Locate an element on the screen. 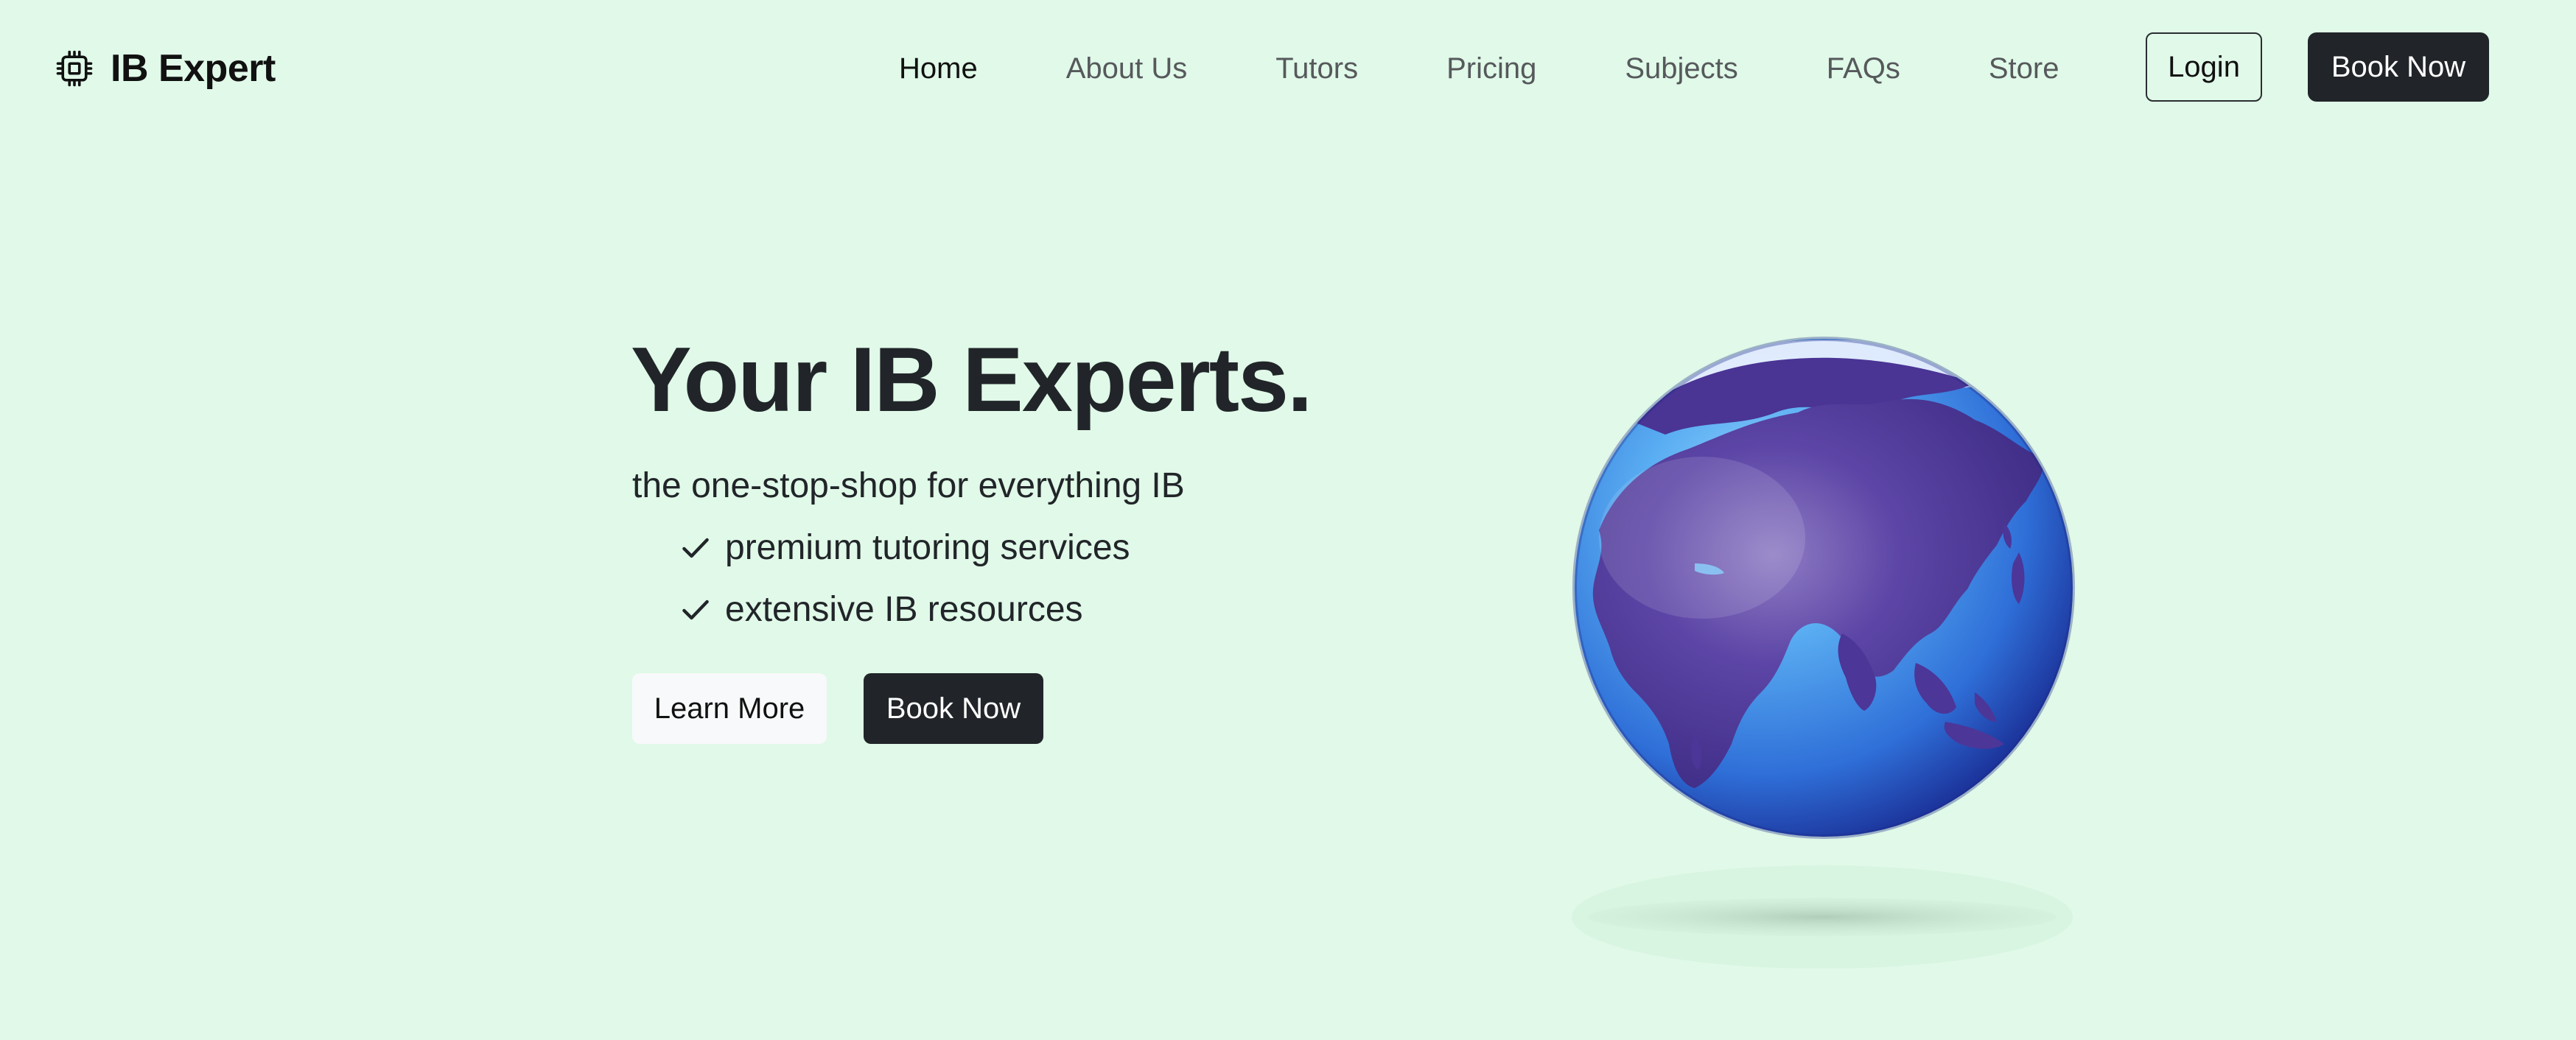 The image size is (2576, 1040). nav-link-home: Home is located at coordinates (938, 68).